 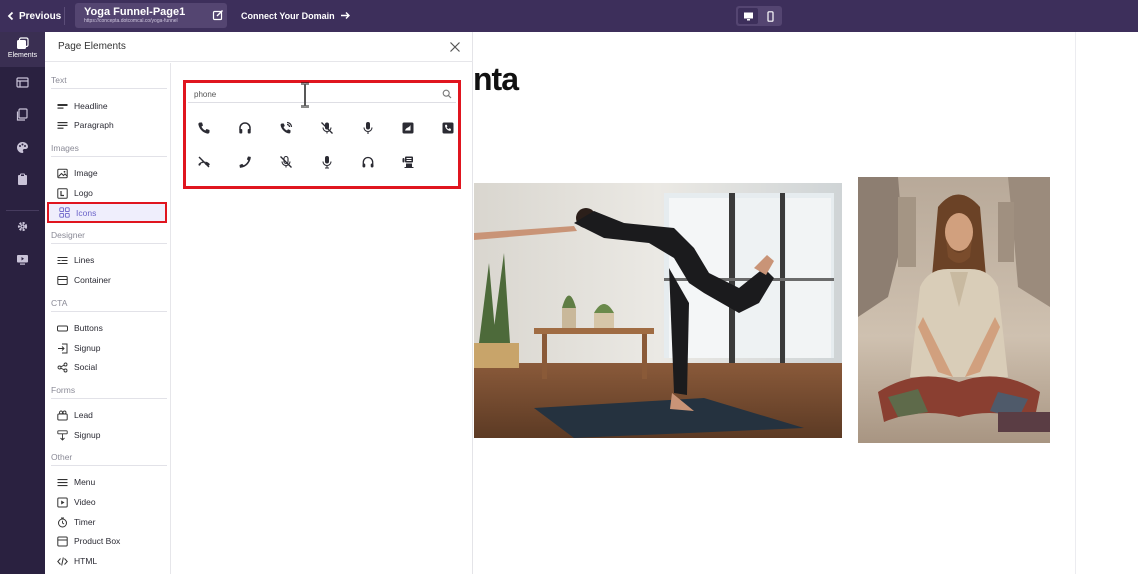 What do you see at coordinates (1075, 303) in the screenshot?
I see `canvas-guide-line` at bounding box center [1075, 303].